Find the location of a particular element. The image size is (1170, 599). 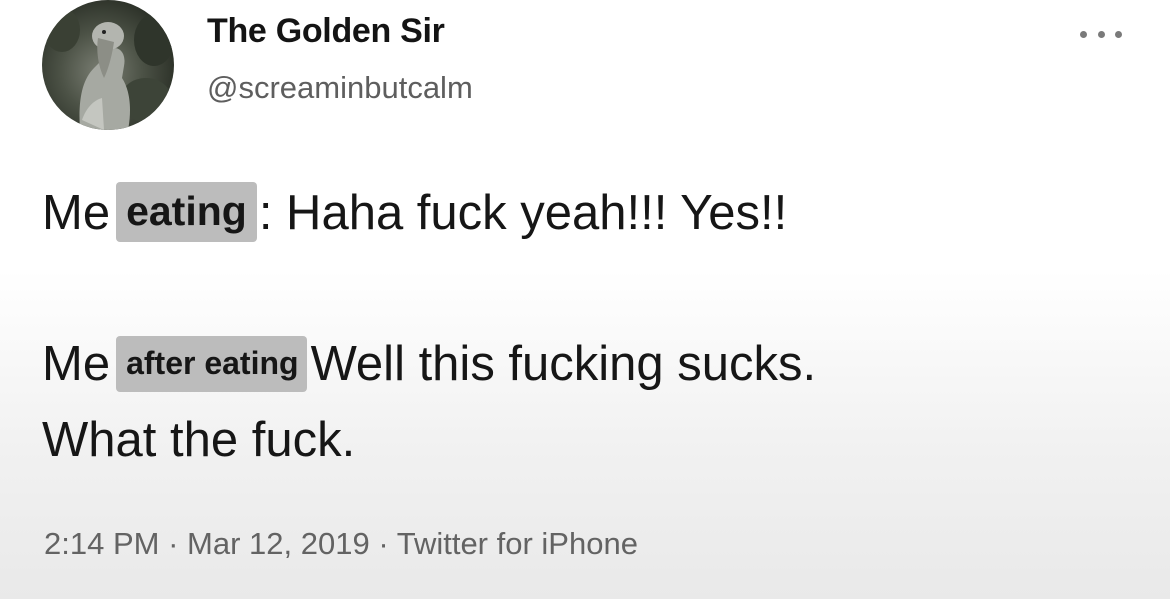

line1-rest: : Haha fuck yeah!!! Yes!! is located at coordinates (523, 213).